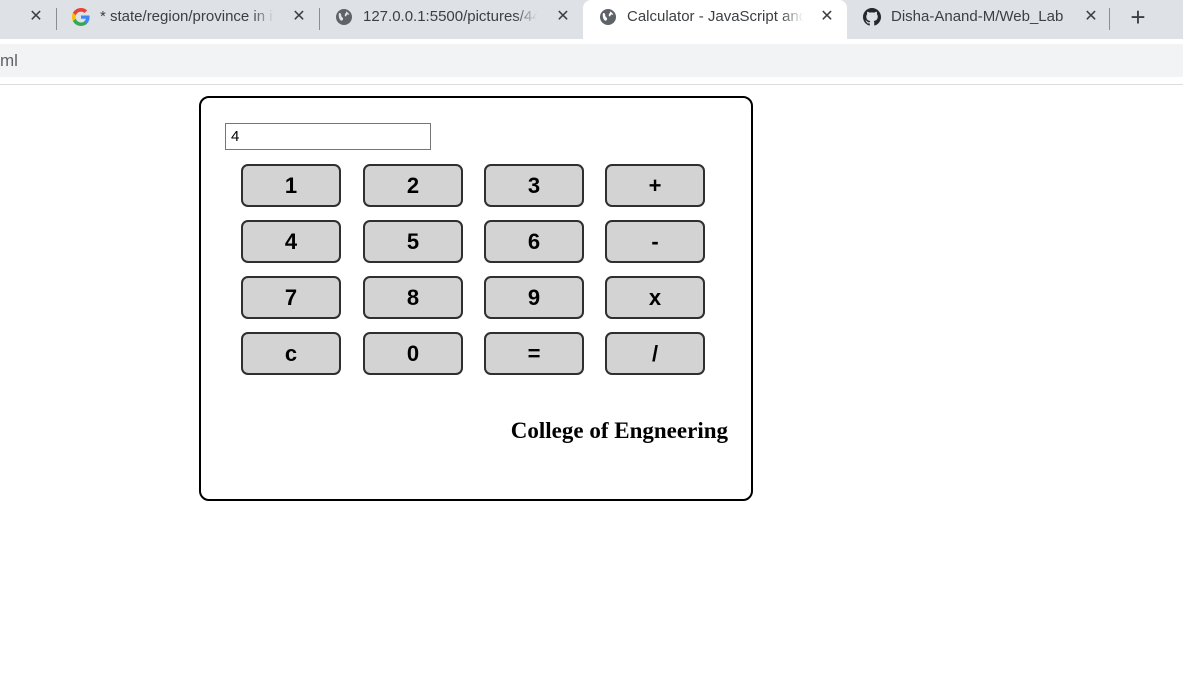 This screenshot has width=1183, height=700. I want to click on tab-title: Disha-Anand-M/Web_Lab, so click(977, 16).